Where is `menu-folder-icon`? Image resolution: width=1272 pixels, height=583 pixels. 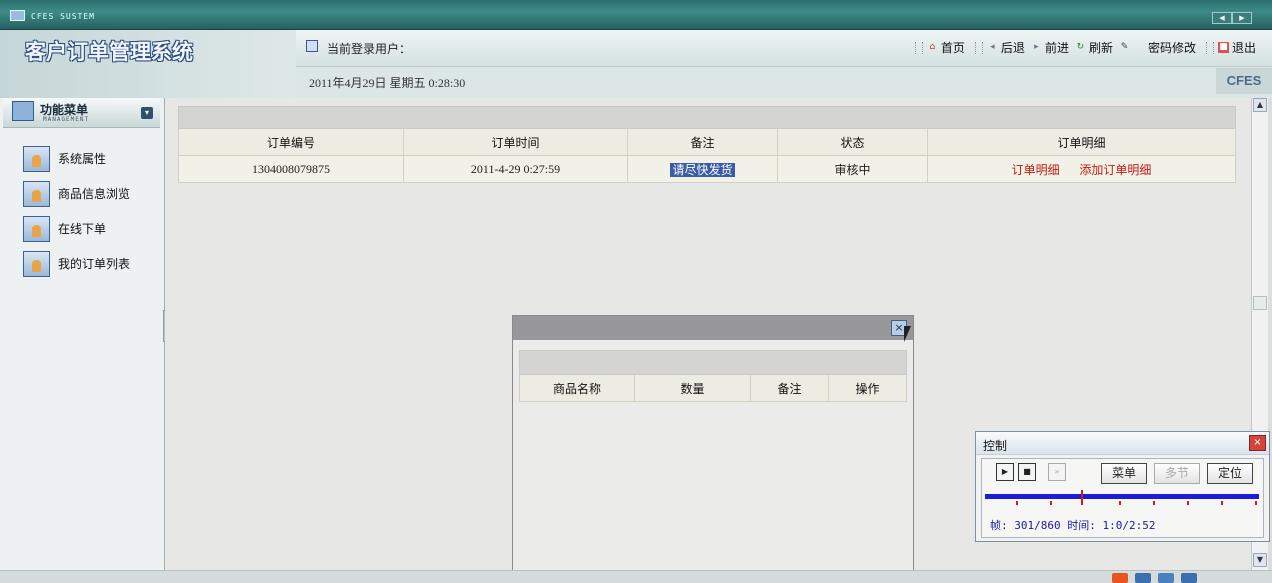 menu-folder-icon is located at coordinates (23, 111).